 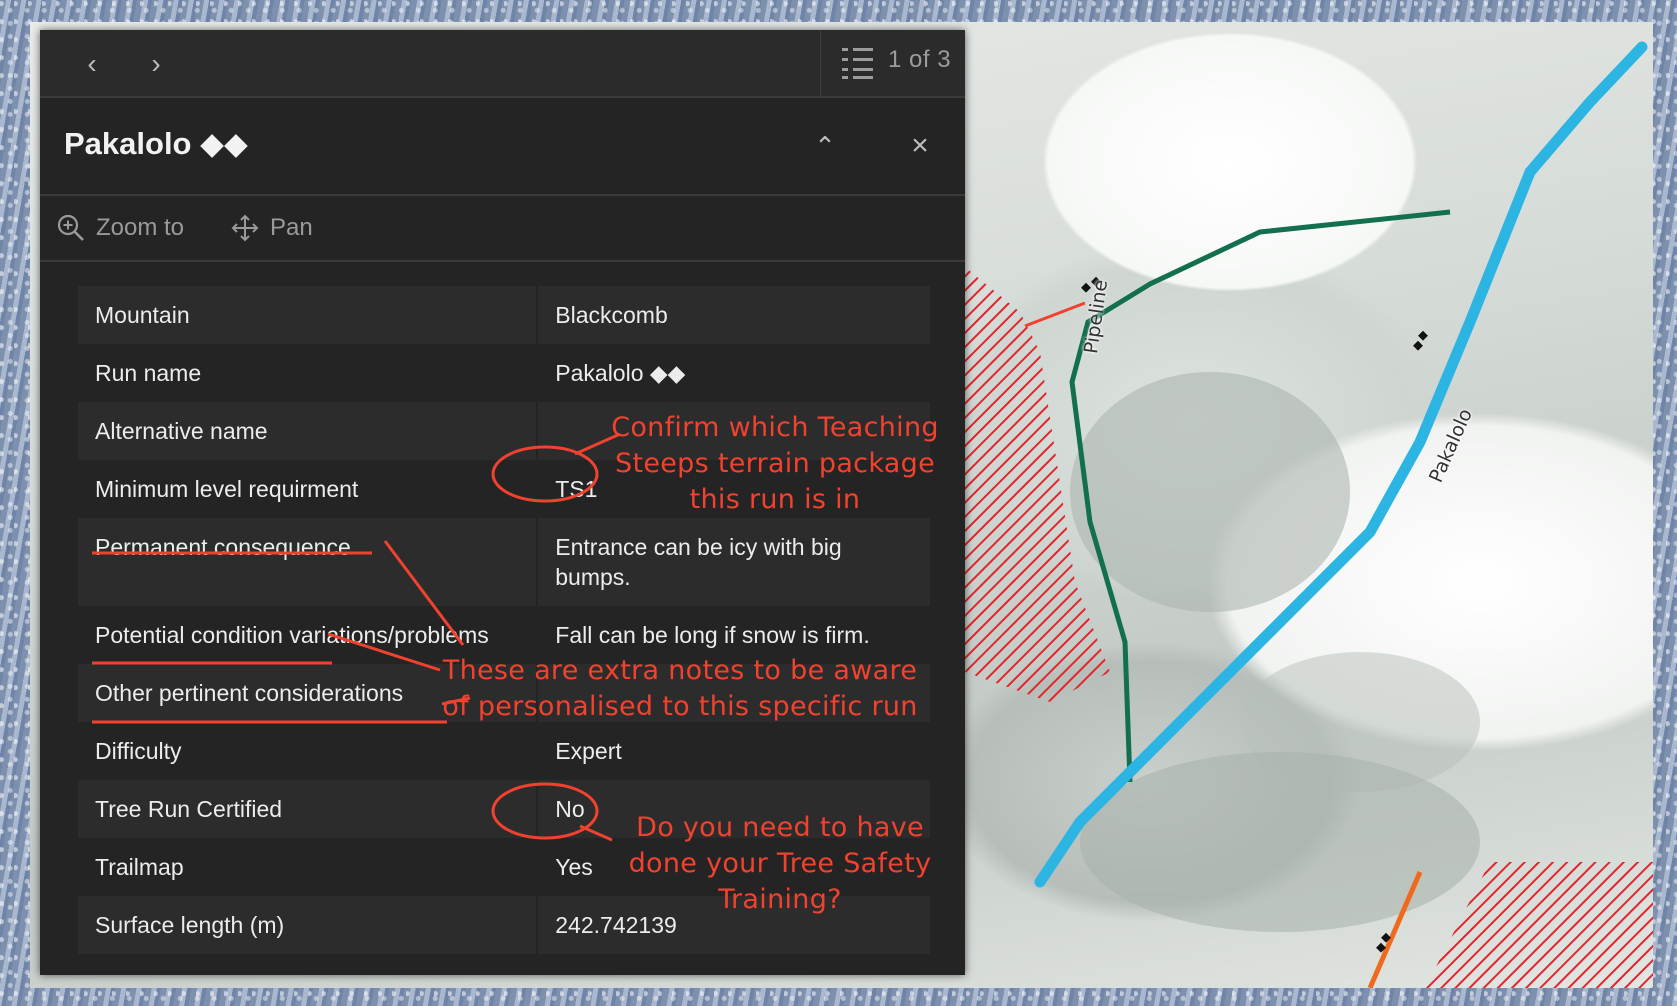 What do you see at coordinates (502, 147) in the screenshot?
I see `popup-header: Pakalolo ◆◆ ⌃ ×` at bounding box center [502, 147].